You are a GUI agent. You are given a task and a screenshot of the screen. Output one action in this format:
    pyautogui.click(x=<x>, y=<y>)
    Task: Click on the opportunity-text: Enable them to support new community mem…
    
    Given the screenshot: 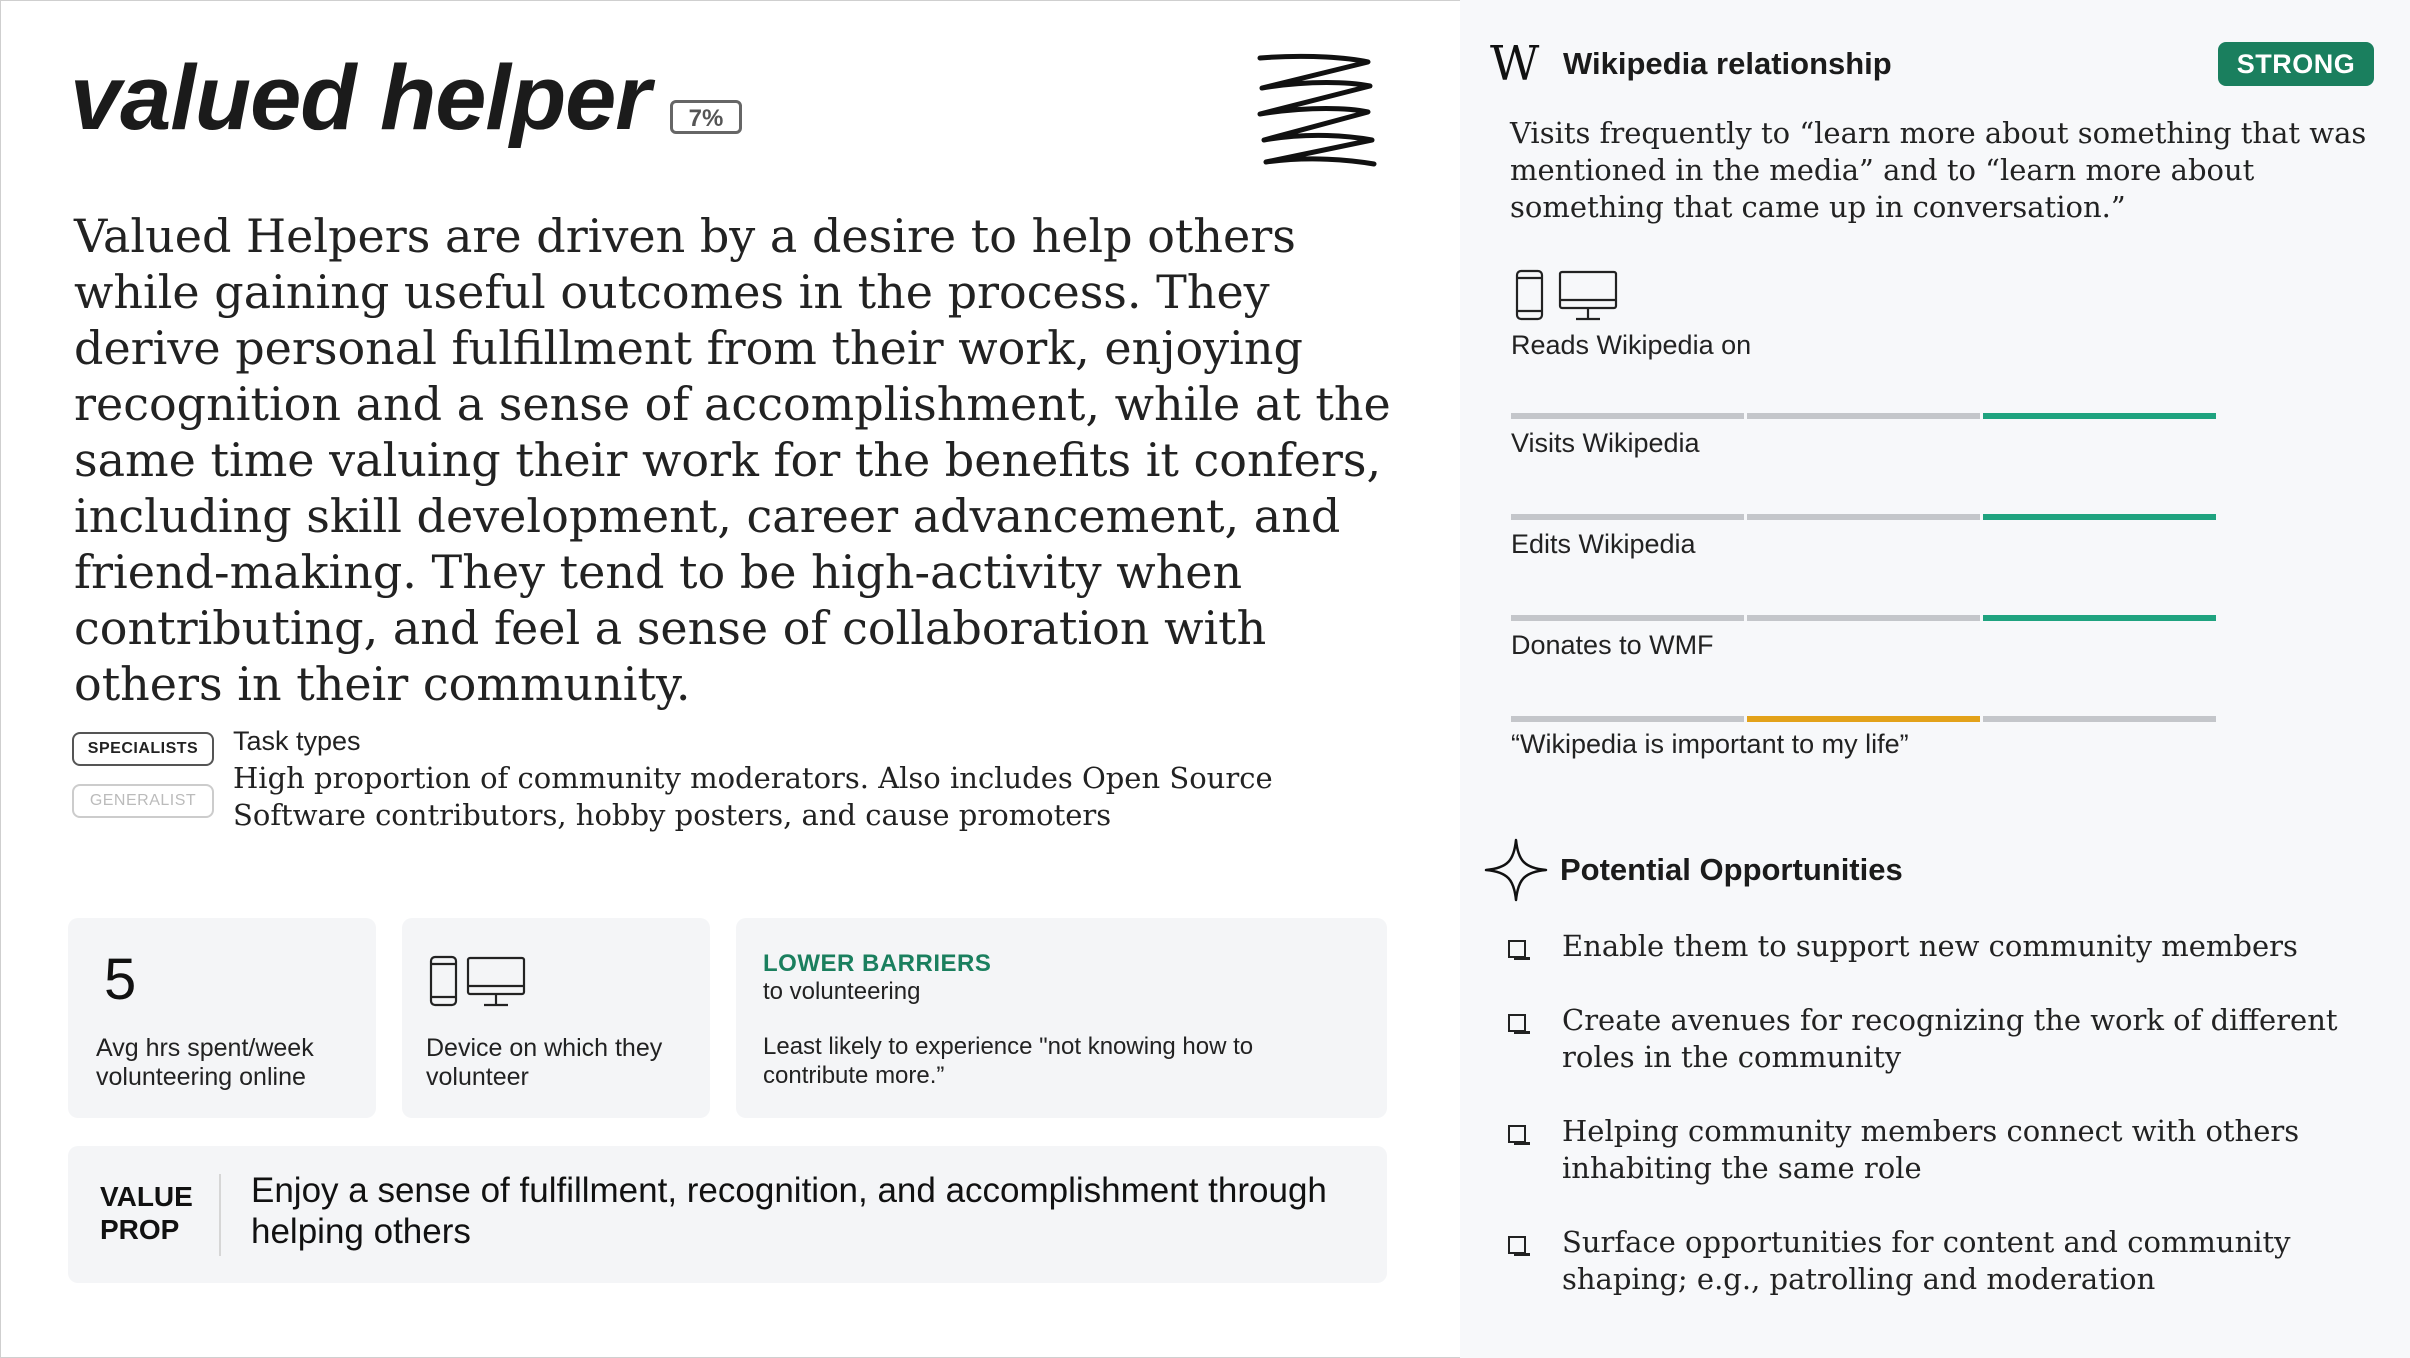 What is the action you would take?
    pyautogui.click(x=1930, y=946)
    